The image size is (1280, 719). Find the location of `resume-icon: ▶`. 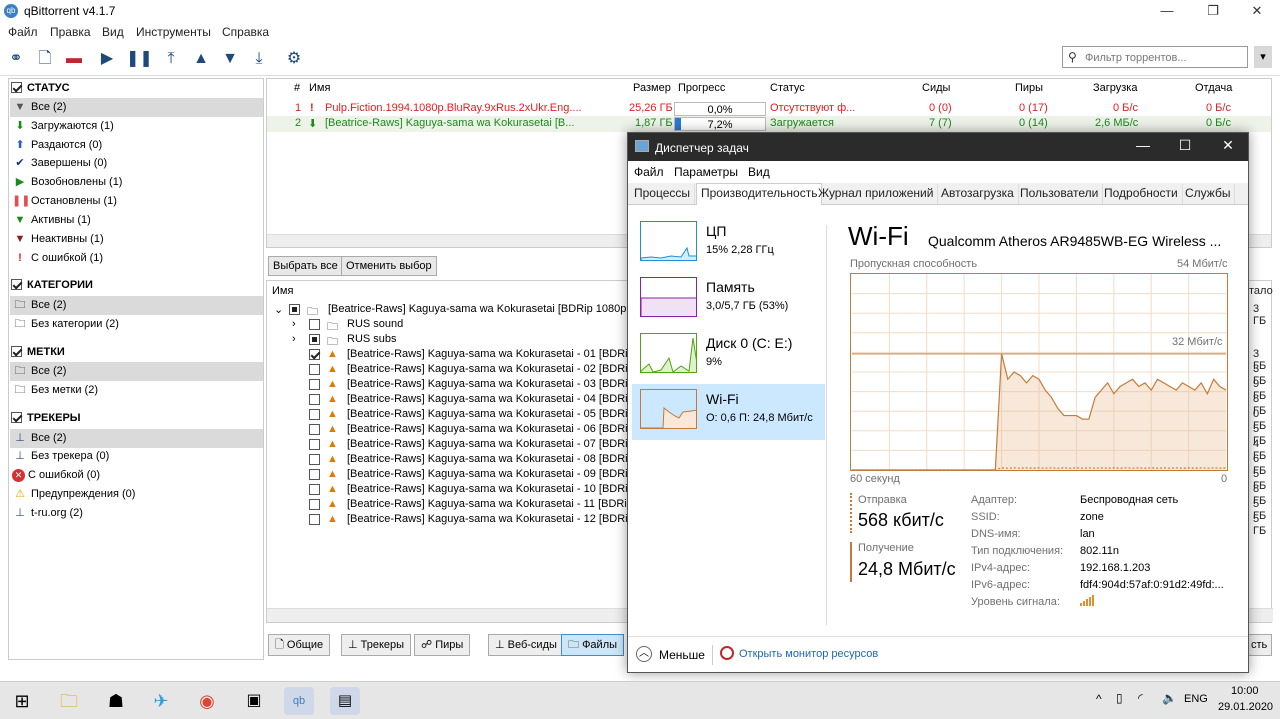

resume-icon: ▶ is located at coordinates (107, 59).